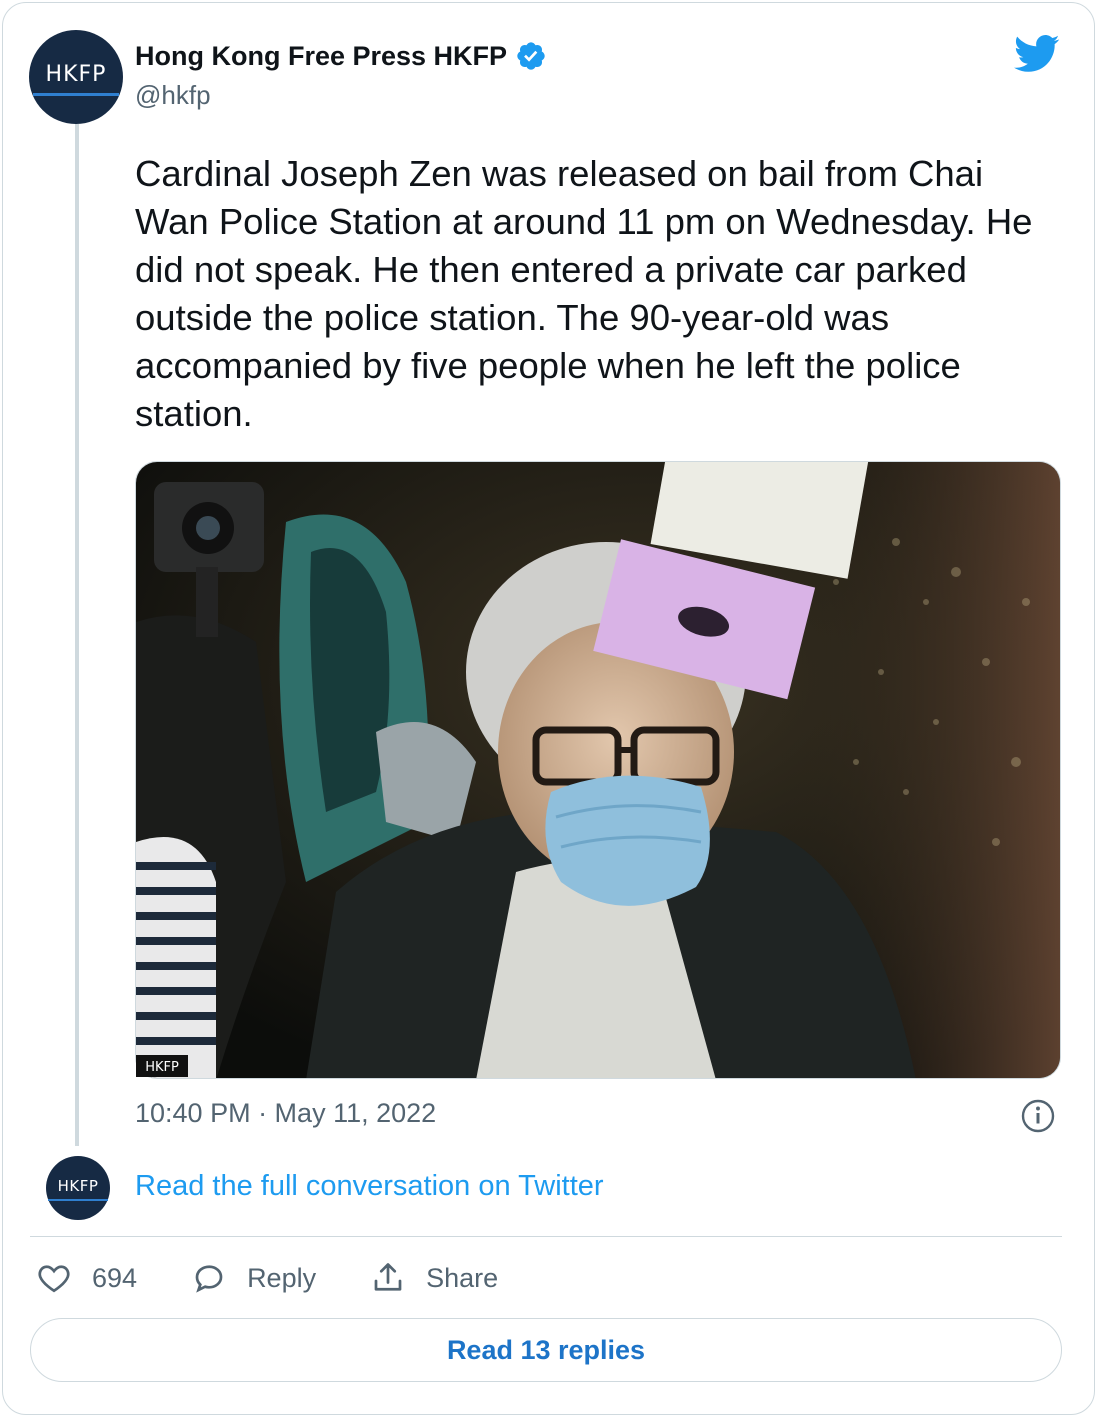 This screenshot has height=1419, width=1103. What do you see at coordinates (209, 1279) in the screenshot?
I see `reply-bubble-icon` at bounding box center [209, 1279].